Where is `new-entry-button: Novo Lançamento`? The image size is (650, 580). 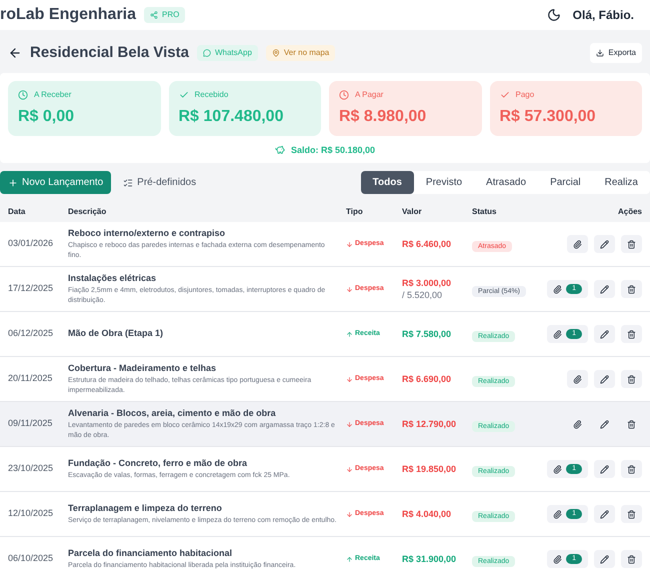 new-entry-button: Novo Lançamento is located at coordinates (56, 182).